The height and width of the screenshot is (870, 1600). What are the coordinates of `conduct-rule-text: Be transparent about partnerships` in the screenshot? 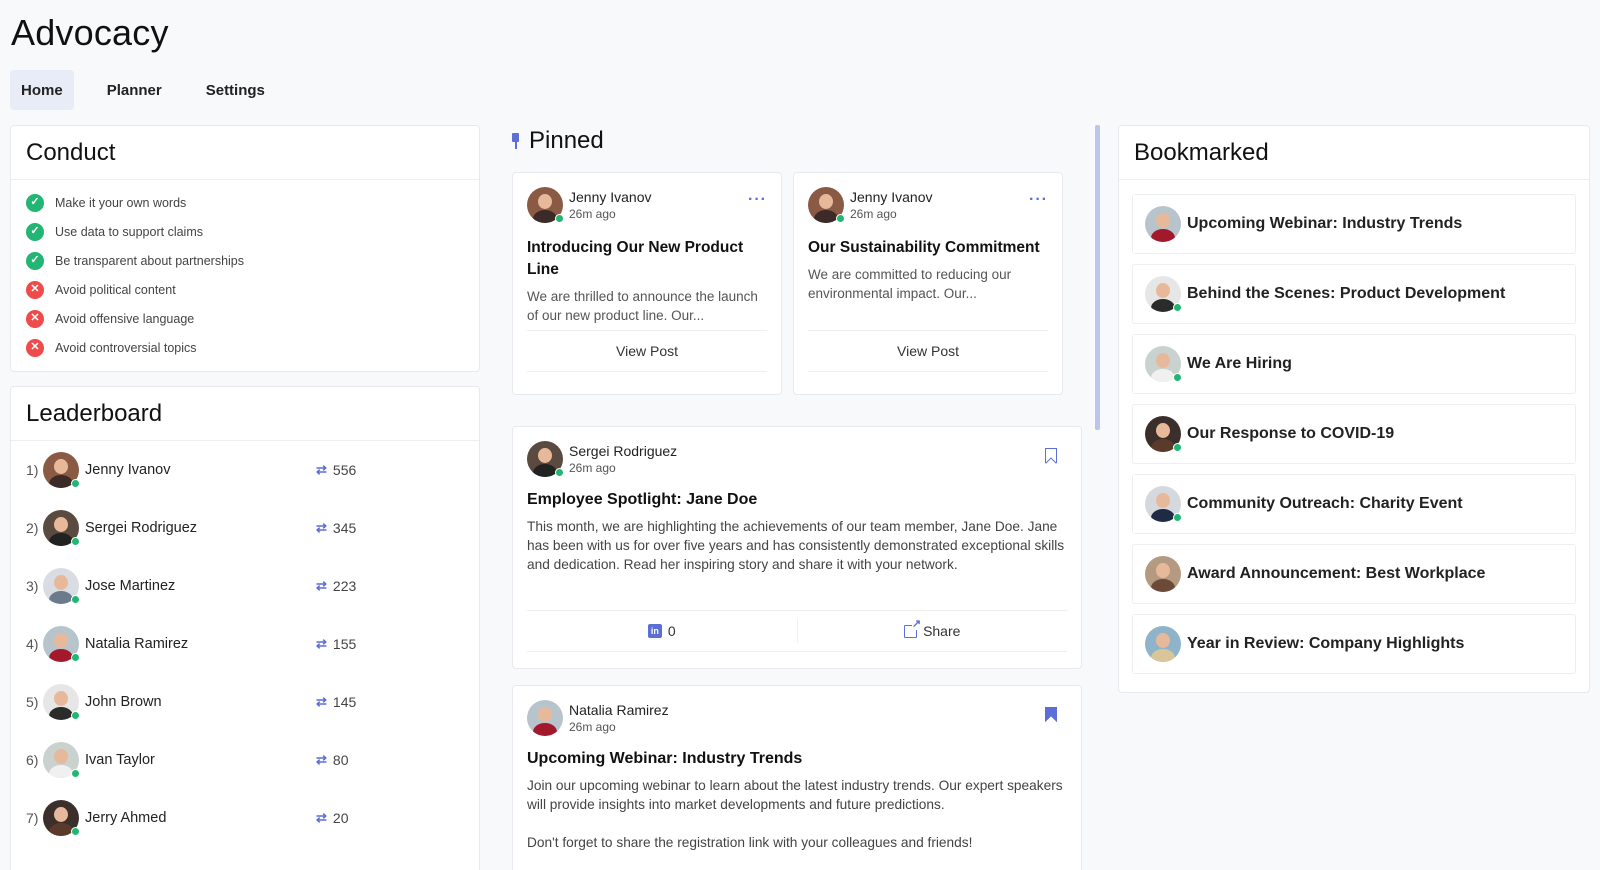 It's located at (150, 260).